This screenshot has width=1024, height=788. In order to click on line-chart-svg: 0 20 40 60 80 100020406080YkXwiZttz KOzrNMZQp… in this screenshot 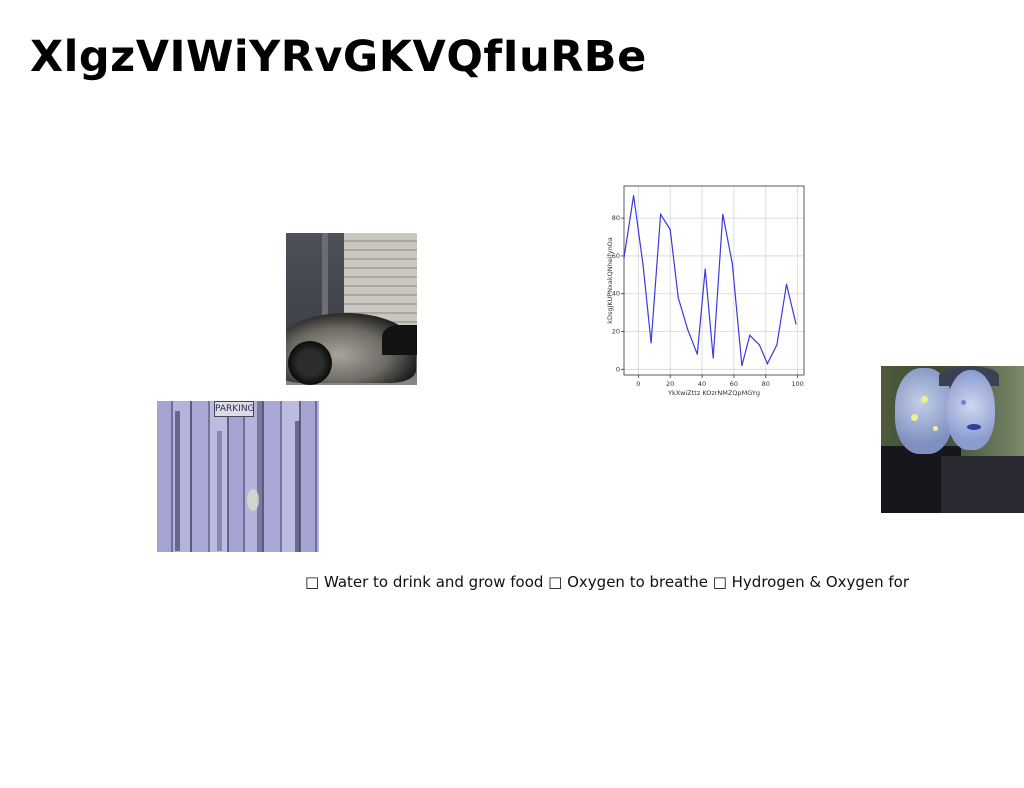, I will do `click(705, 291)`.